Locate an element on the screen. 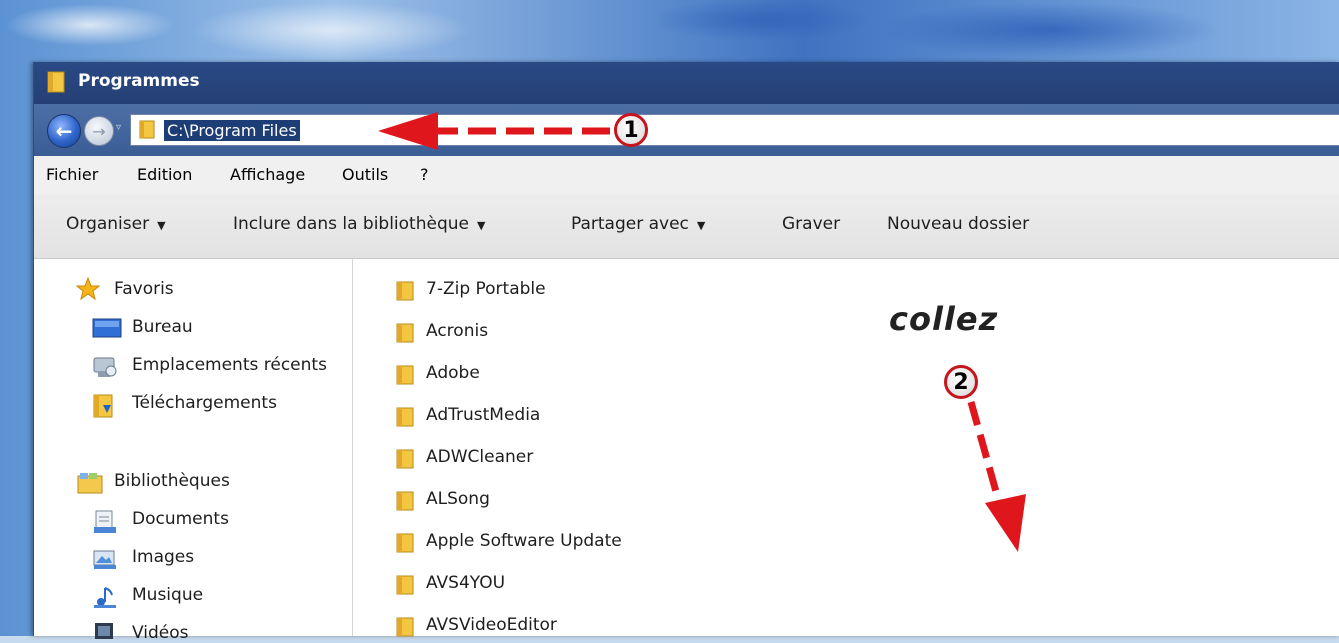 The width and height of the screenshot is (1339, 643). title-bar: Programmes is located at coordinates (686, 83).